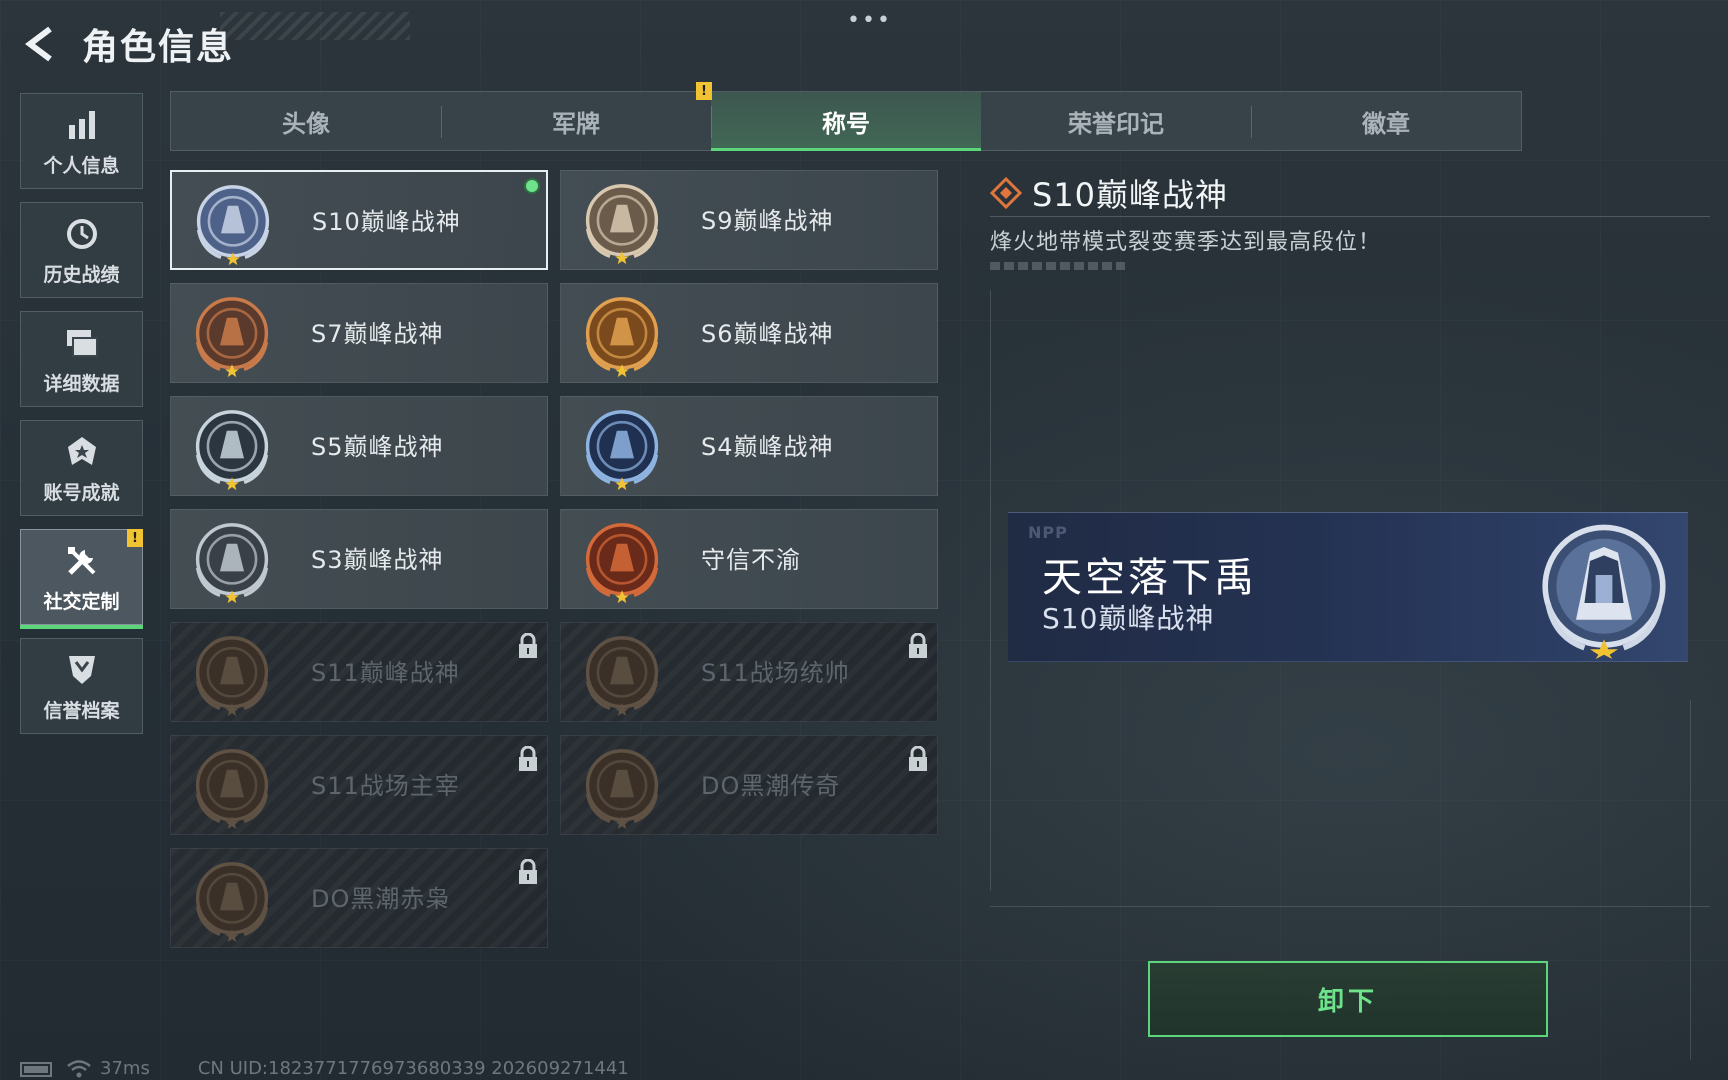 Image resolution: width=1728 pixels, height=1080 pixels. Describe the element at coordinates (1186, 242) in the screenshot. I see `detail-description: 烽火地带模式裂变赛季达到最高段位！` at that location.